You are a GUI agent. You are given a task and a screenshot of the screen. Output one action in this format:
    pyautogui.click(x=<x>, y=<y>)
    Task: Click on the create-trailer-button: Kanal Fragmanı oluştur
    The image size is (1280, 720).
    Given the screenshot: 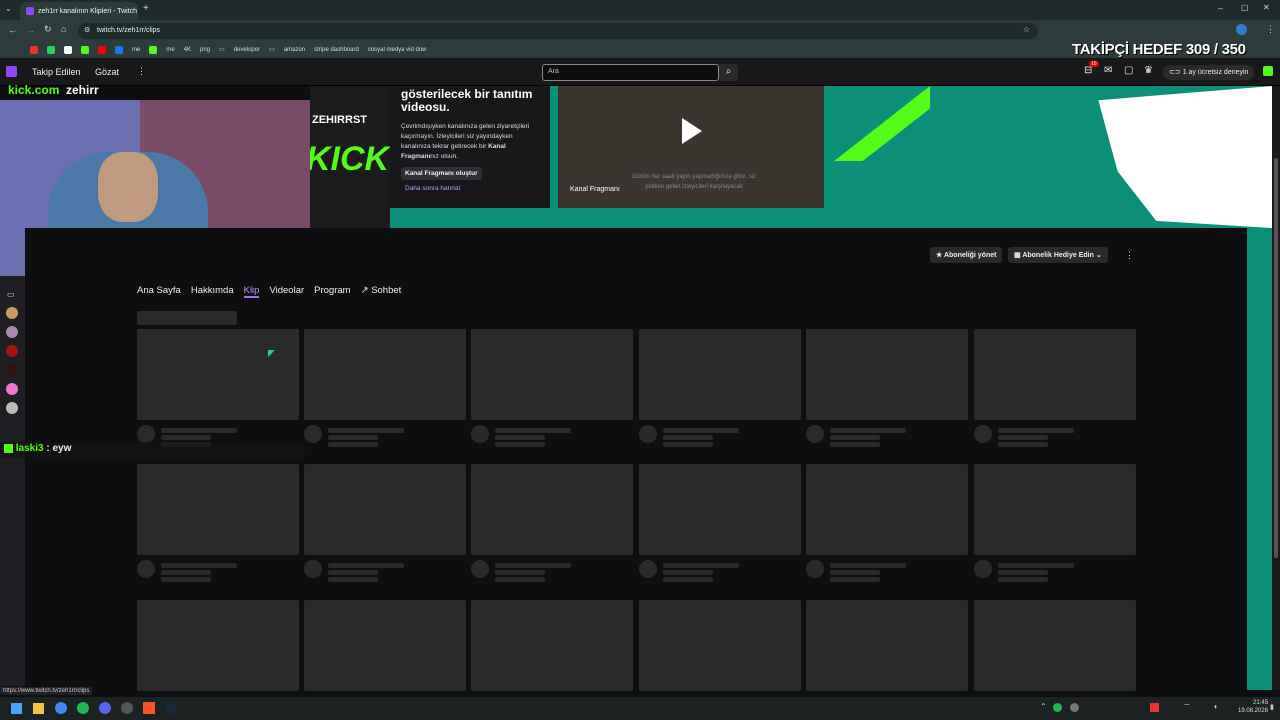 What is the action you would take?
    pyautogui.click(x=441, y=173)
    